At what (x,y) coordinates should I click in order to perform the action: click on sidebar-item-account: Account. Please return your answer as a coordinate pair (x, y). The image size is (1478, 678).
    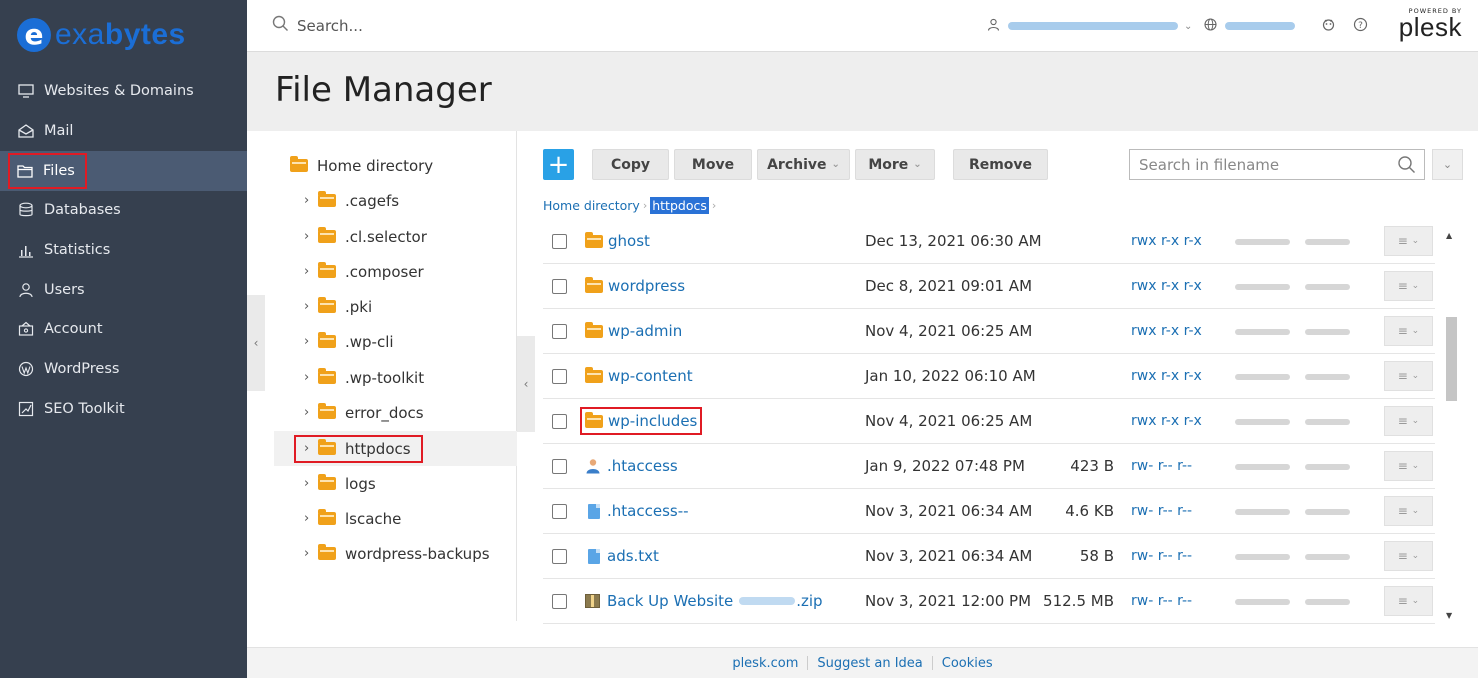
    Looking at the image, I should click on (123, 329).